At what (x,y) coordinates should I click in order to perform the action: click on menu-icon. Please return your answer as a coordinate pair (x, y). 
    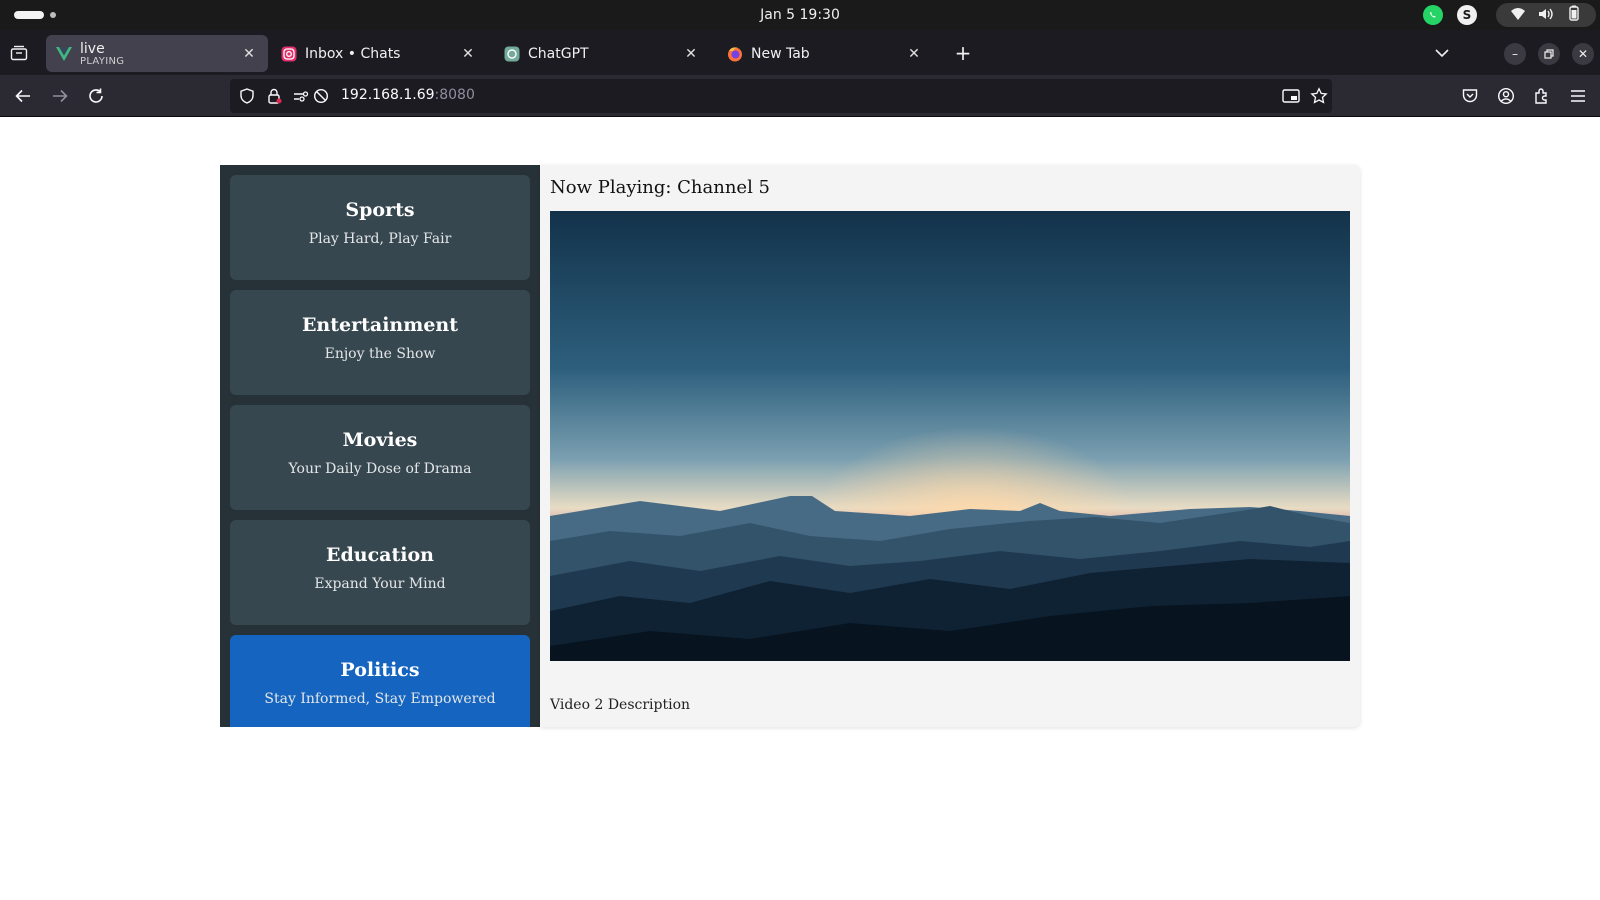
    Looking at the image, I should click on (1578, 96).